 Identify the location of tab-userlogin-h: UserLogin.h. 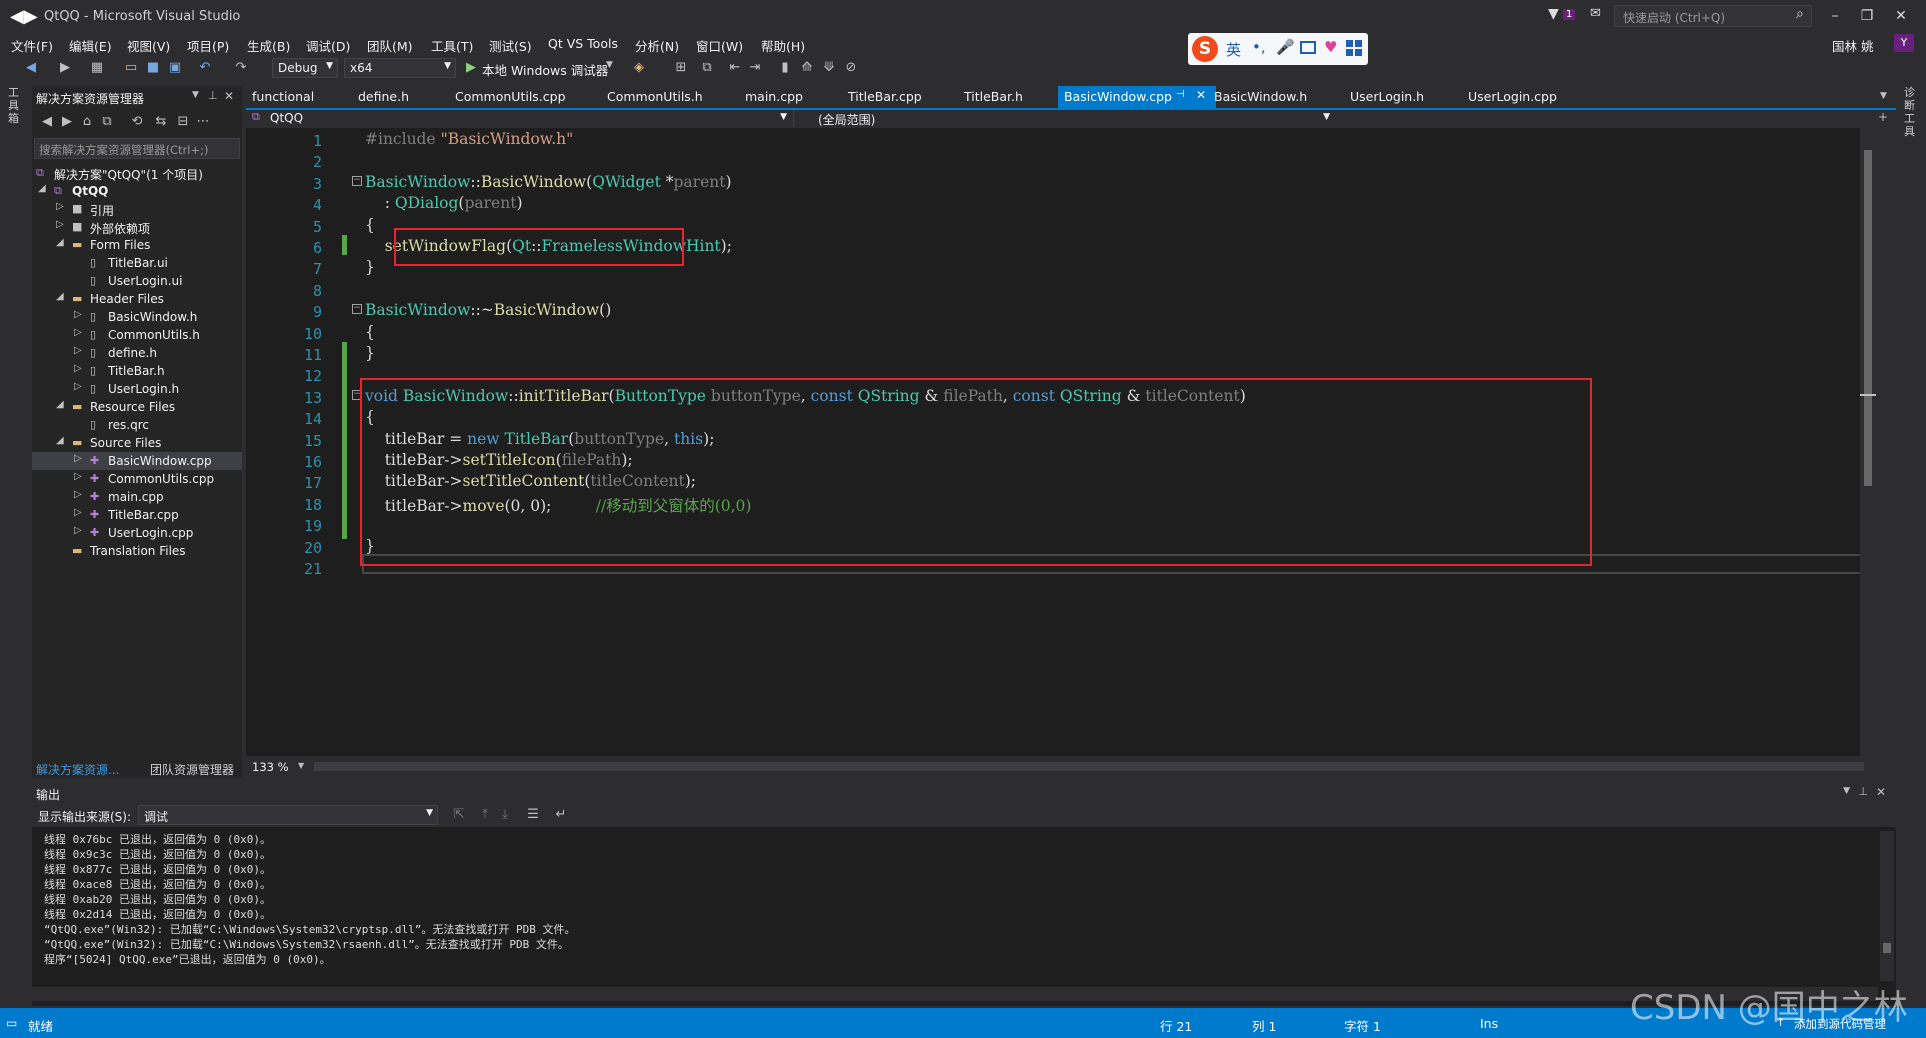
(1387, 97).